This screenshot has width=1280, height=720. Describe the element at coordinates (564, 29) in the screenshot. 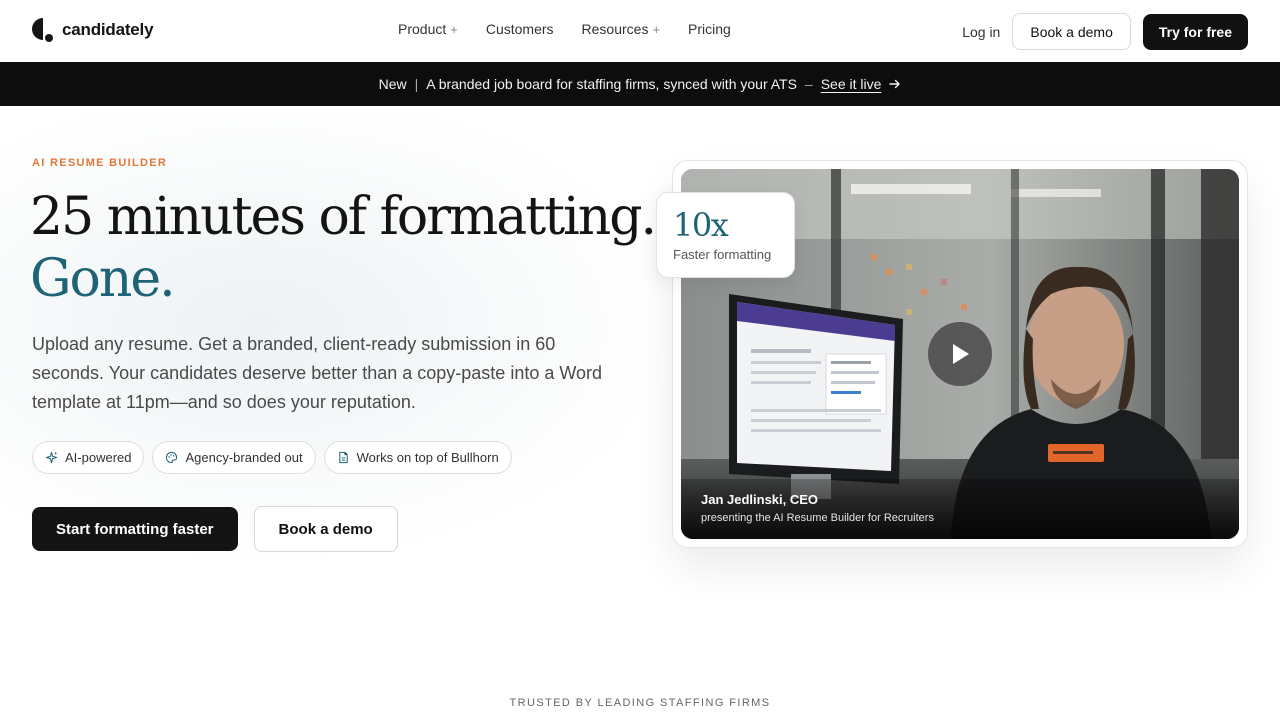

I see `main-menu: Product + Customers Resources + Pricing` at that location.